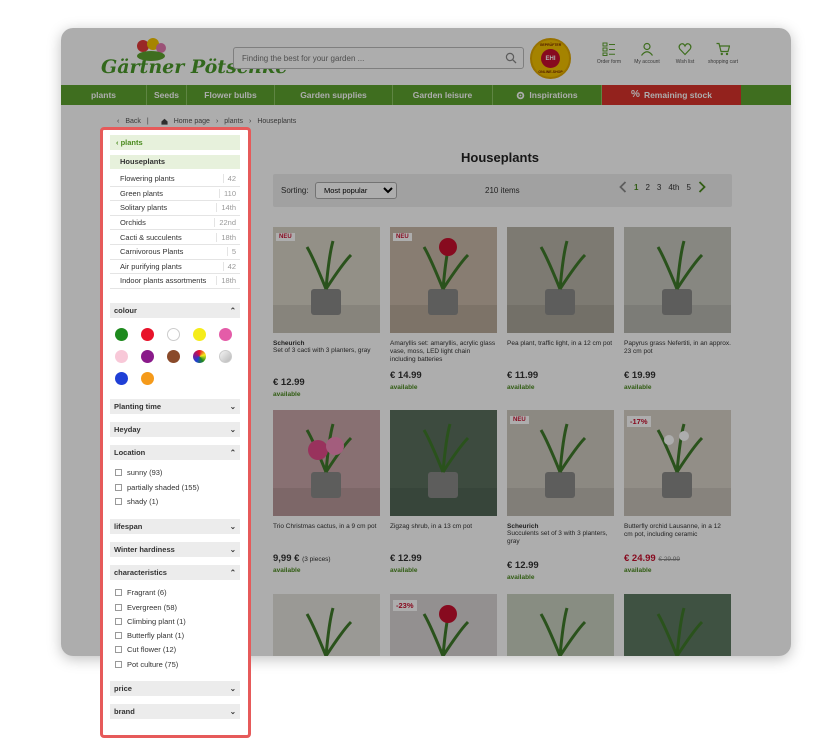 The image size is (840, 745). What do you see at coordinates (326, 535) in the screenshot?
I see `product-description: Trio Christmas cactus, in a 9 cm pot` at bounding box center [326, 535].